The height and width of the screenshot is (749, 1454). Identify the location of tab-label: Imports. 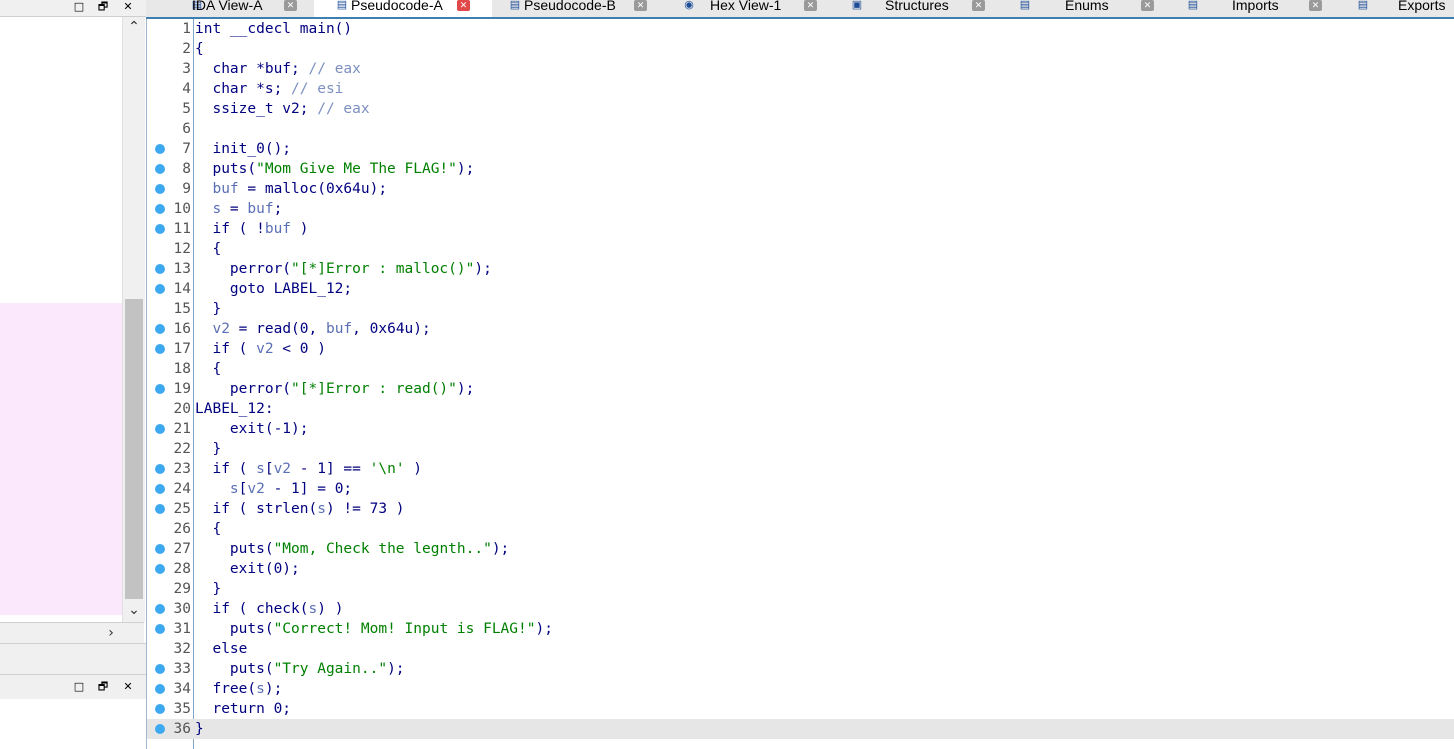
(1255, 6).